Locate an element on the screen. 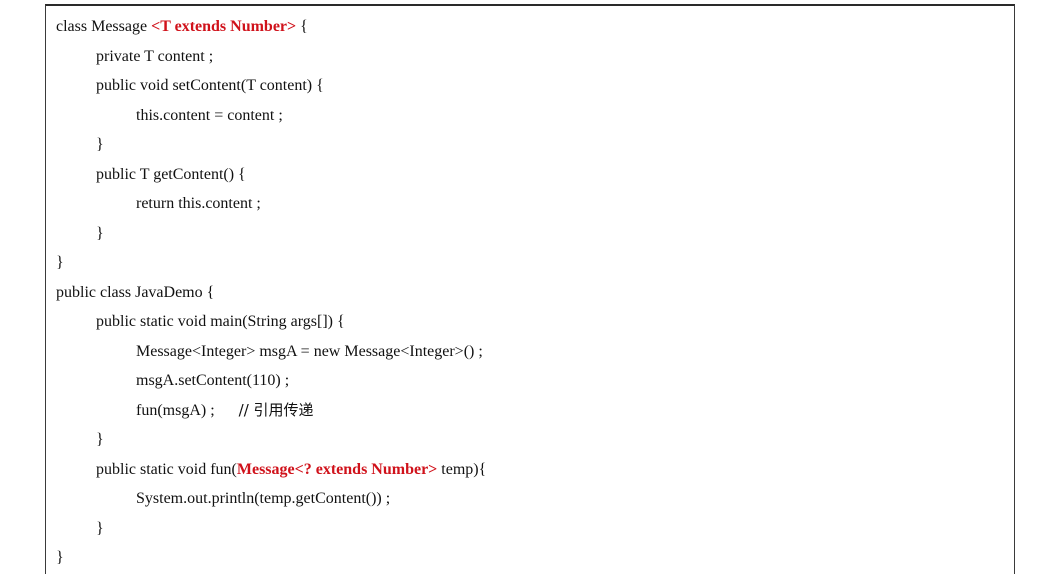 The width and height of the screenshot is (1041, 574). code-token: public T getContent() { is located at coordinates (171, 174).